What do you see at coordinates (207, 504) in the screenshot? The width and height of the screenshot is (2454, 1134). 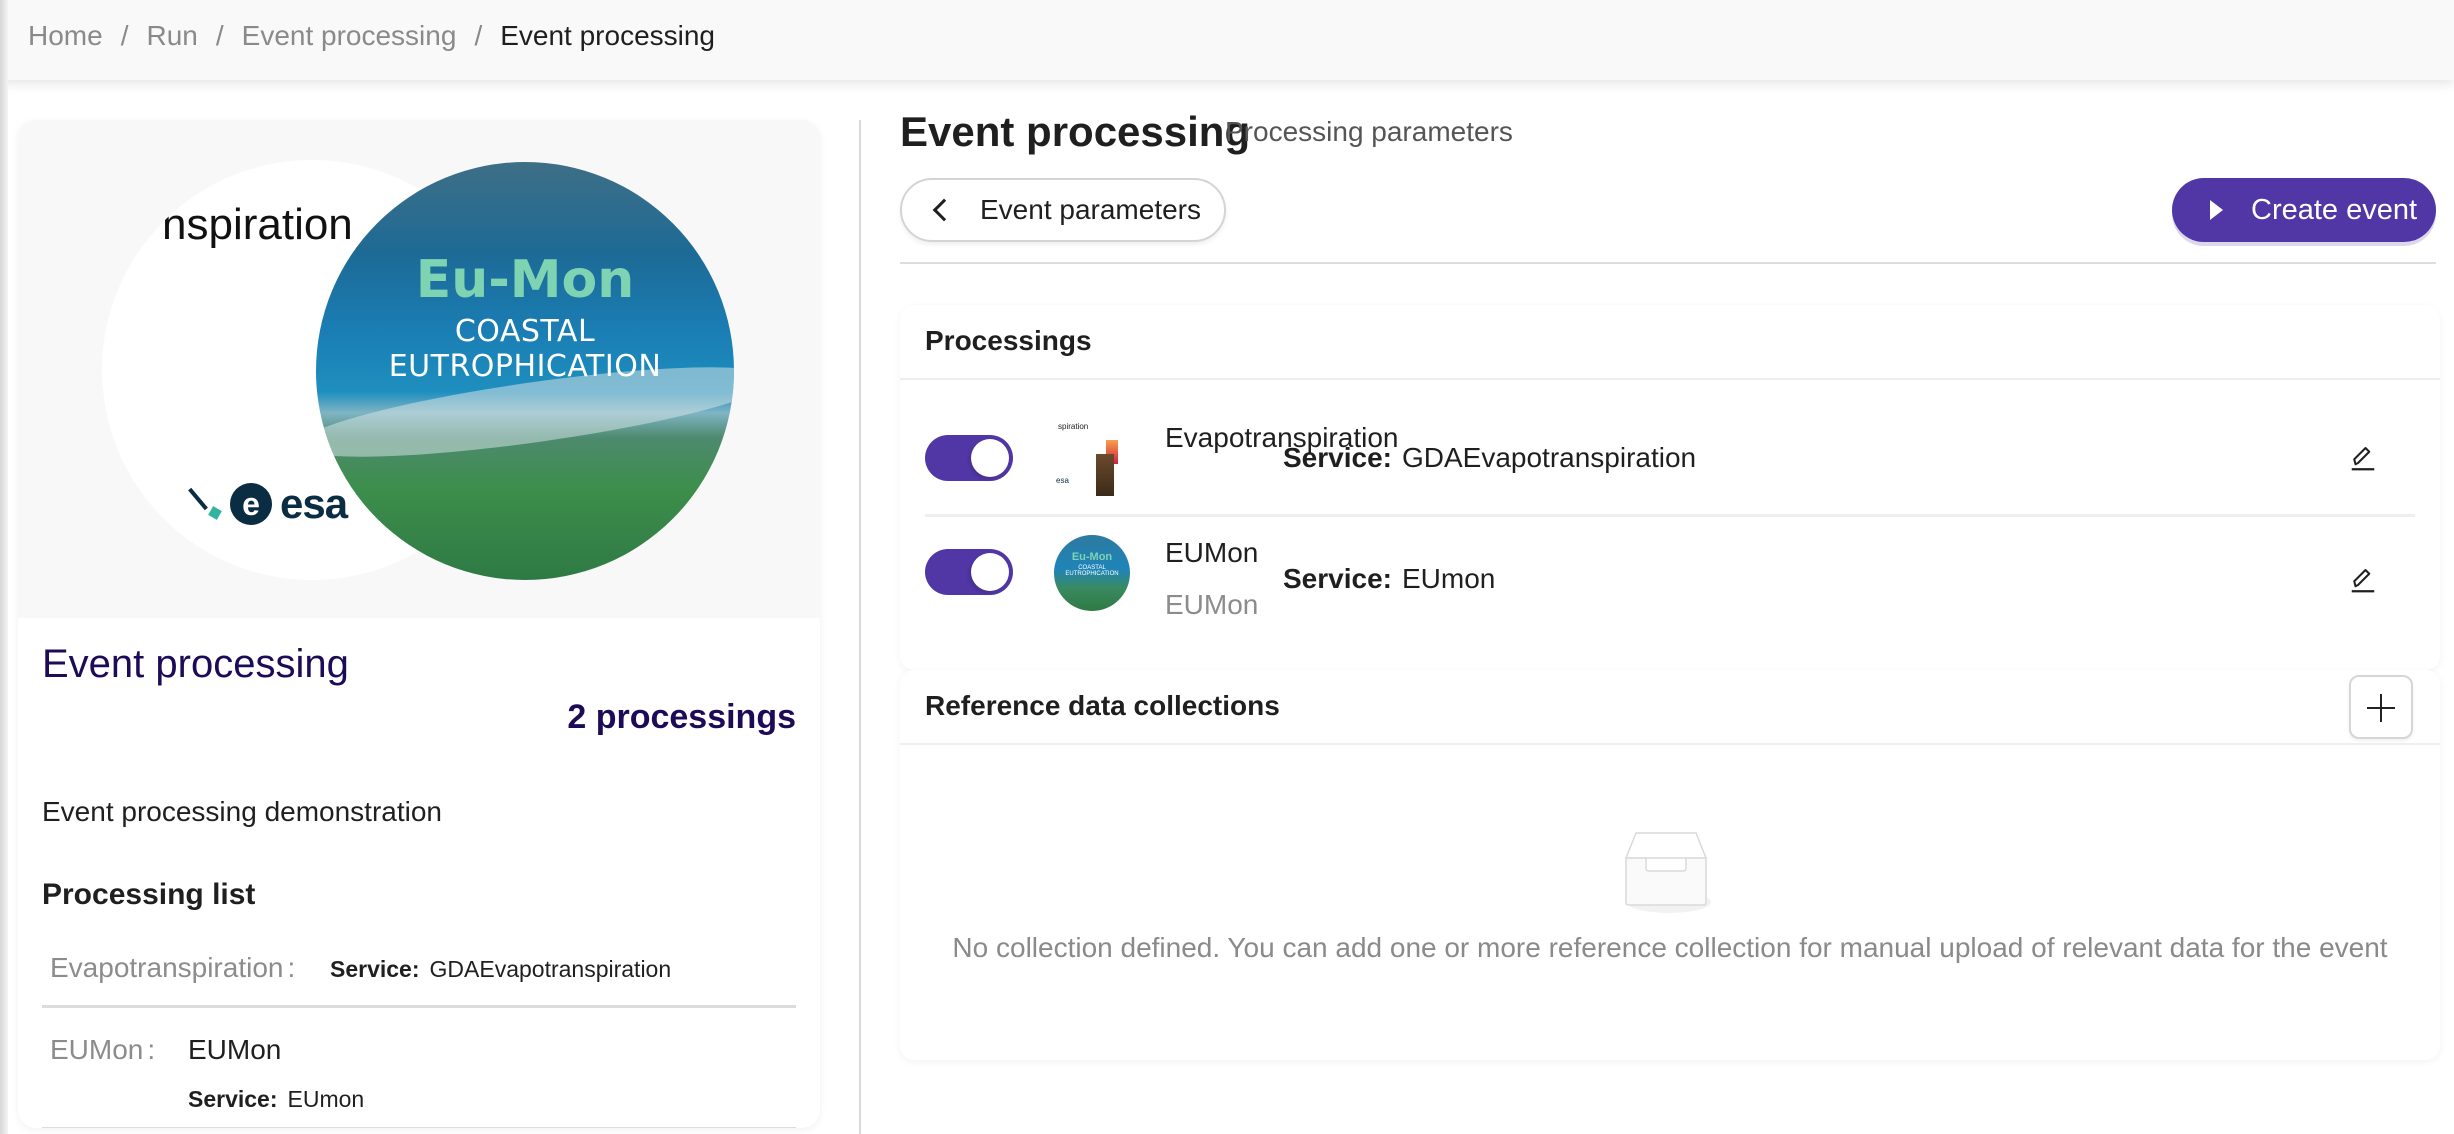 I see `rocket-icon` at bounding box center [207, 504].